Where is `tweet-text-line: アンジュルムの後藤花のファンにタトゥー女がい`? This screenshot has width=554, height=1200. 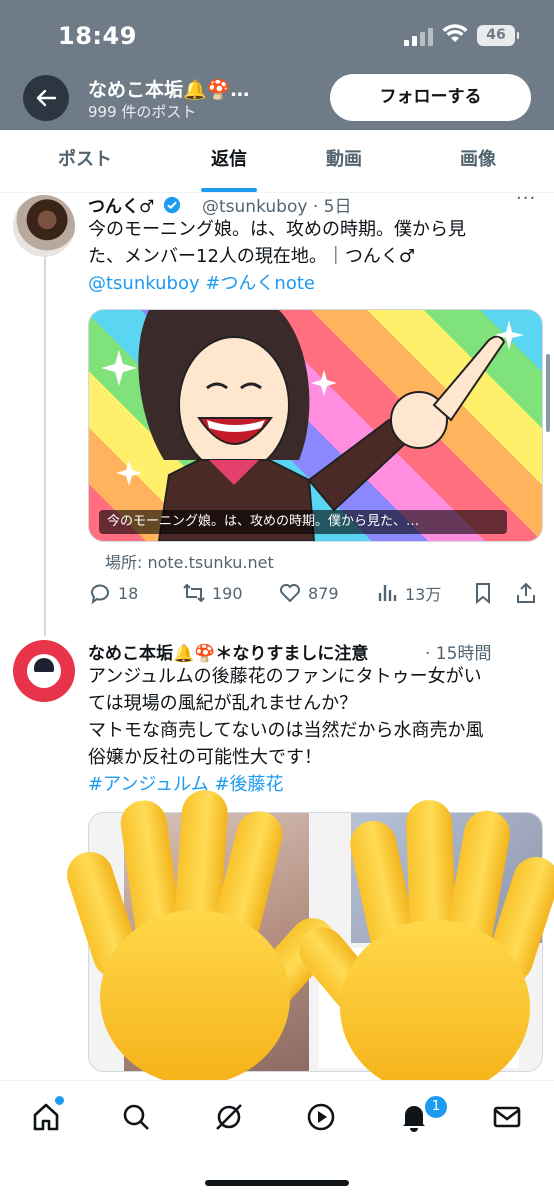 tweet-text-line: アンジュルムの後藤花のファンにタトゥー女がい is located at coordinates (285, 676).